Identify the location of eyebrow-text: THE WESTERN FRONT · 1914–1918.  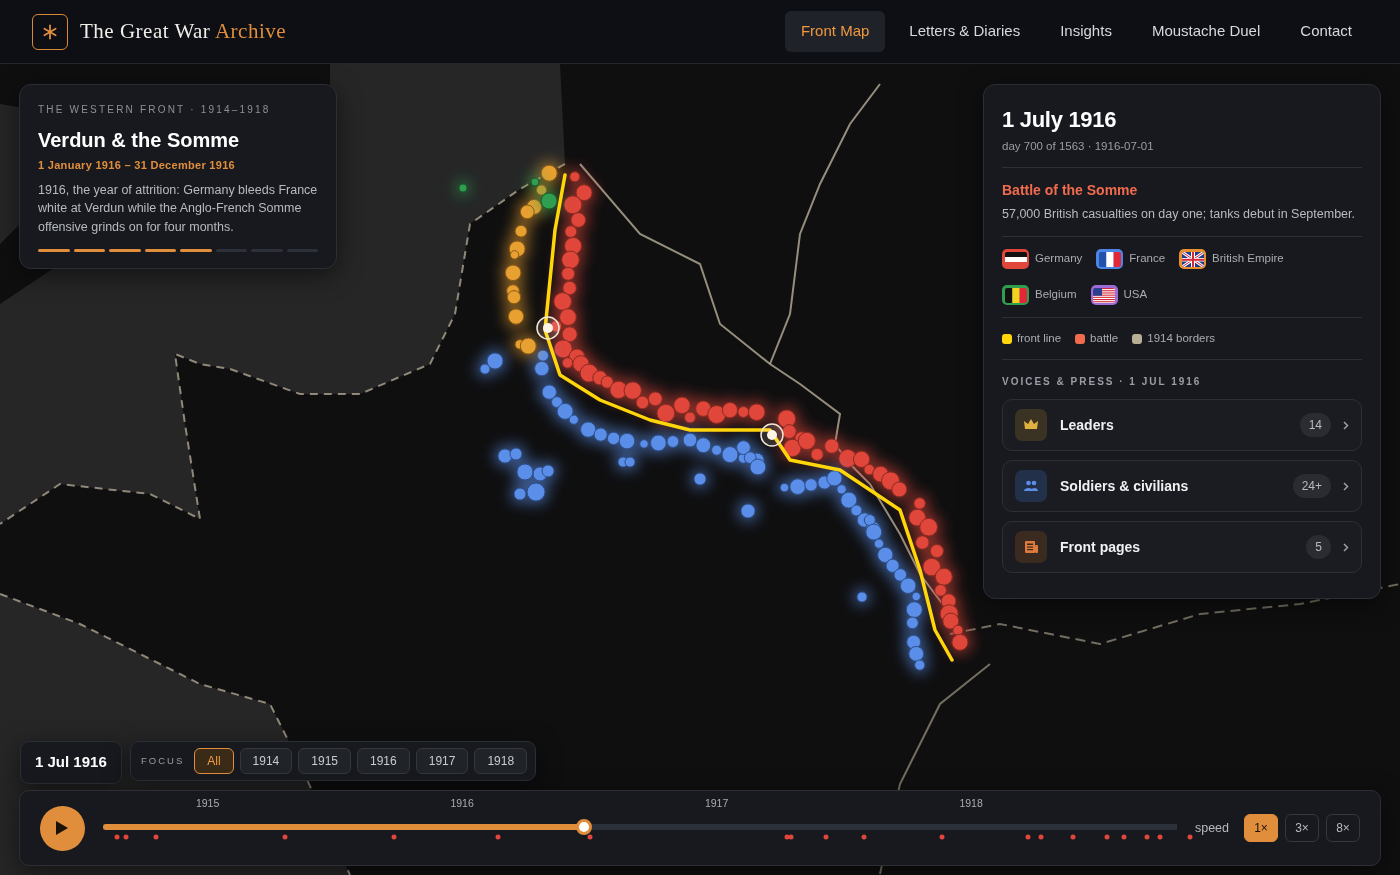
(155, 110).